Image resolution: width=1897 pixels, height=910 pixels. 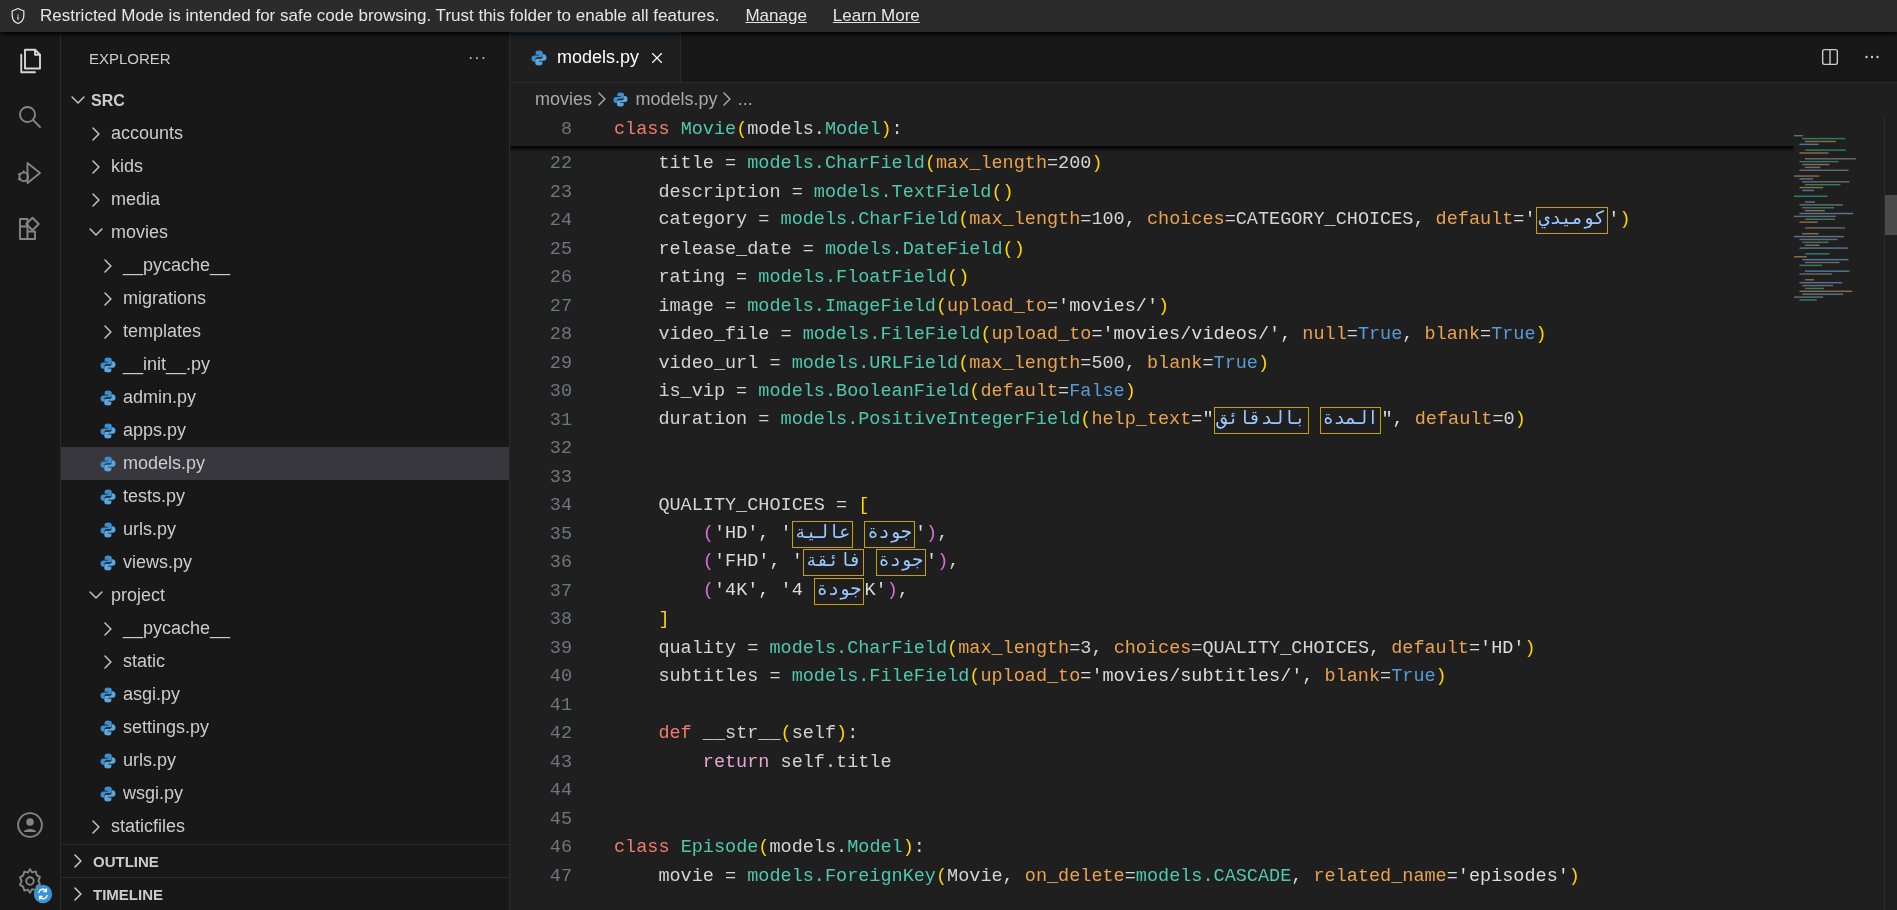 What do you see at coordinates (560, 591) in the screenshot?
I see `line-number: 37` at bounding box center [560, 591].